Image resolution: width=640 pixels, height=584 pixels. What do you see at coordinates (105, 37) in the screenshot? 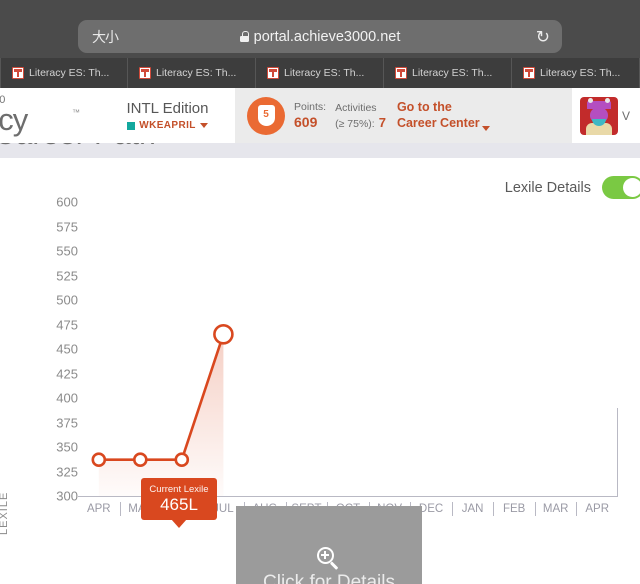
I see `text-size-button: 大小` at bounding box center [105, 37].